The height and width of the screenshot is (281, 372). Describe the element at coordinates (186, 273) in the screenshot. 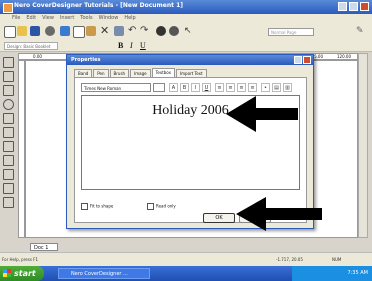

I see `taskbar: start Nero CoverDesigner ... 7:35 AM` at that location.